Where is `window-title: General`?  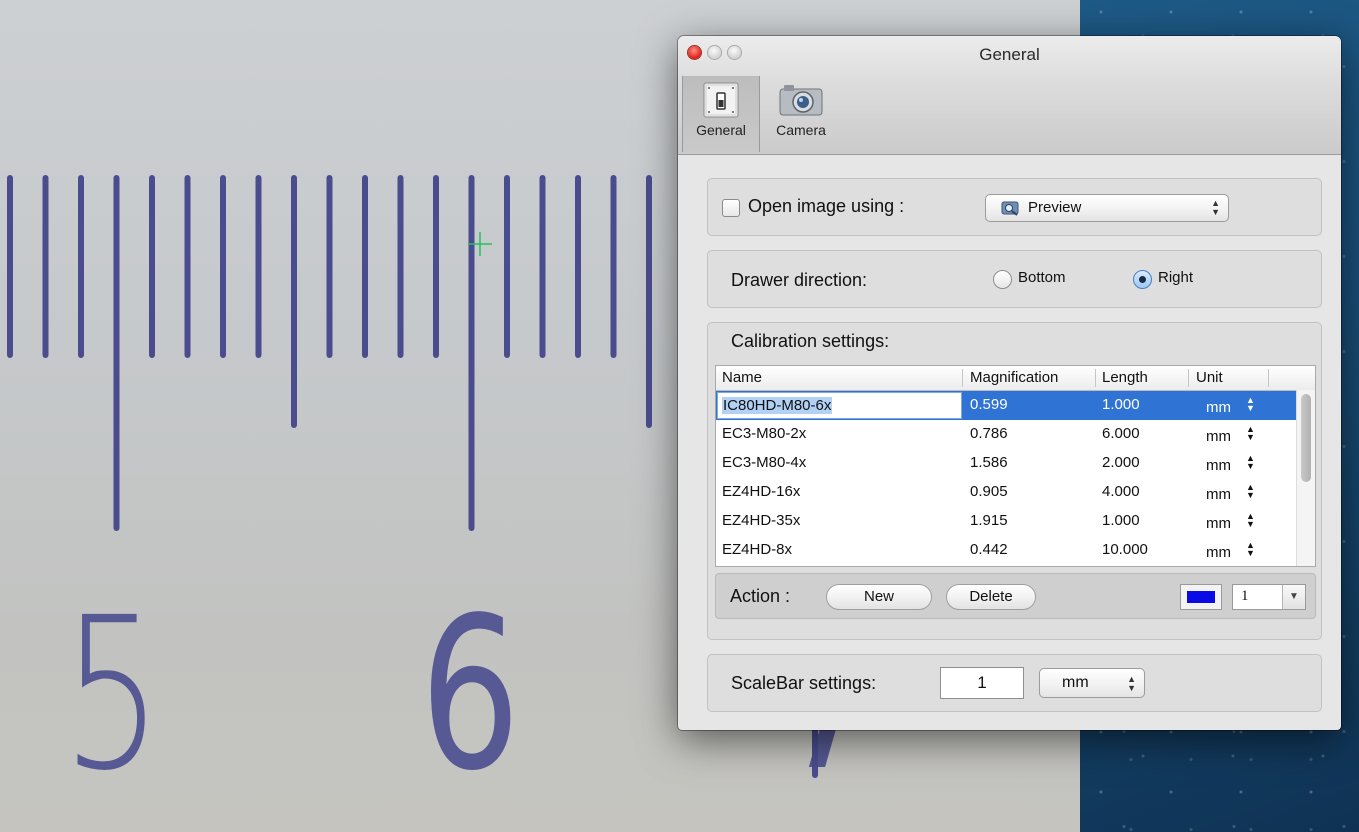
window-title: General is located at coordinates (1009, 54).